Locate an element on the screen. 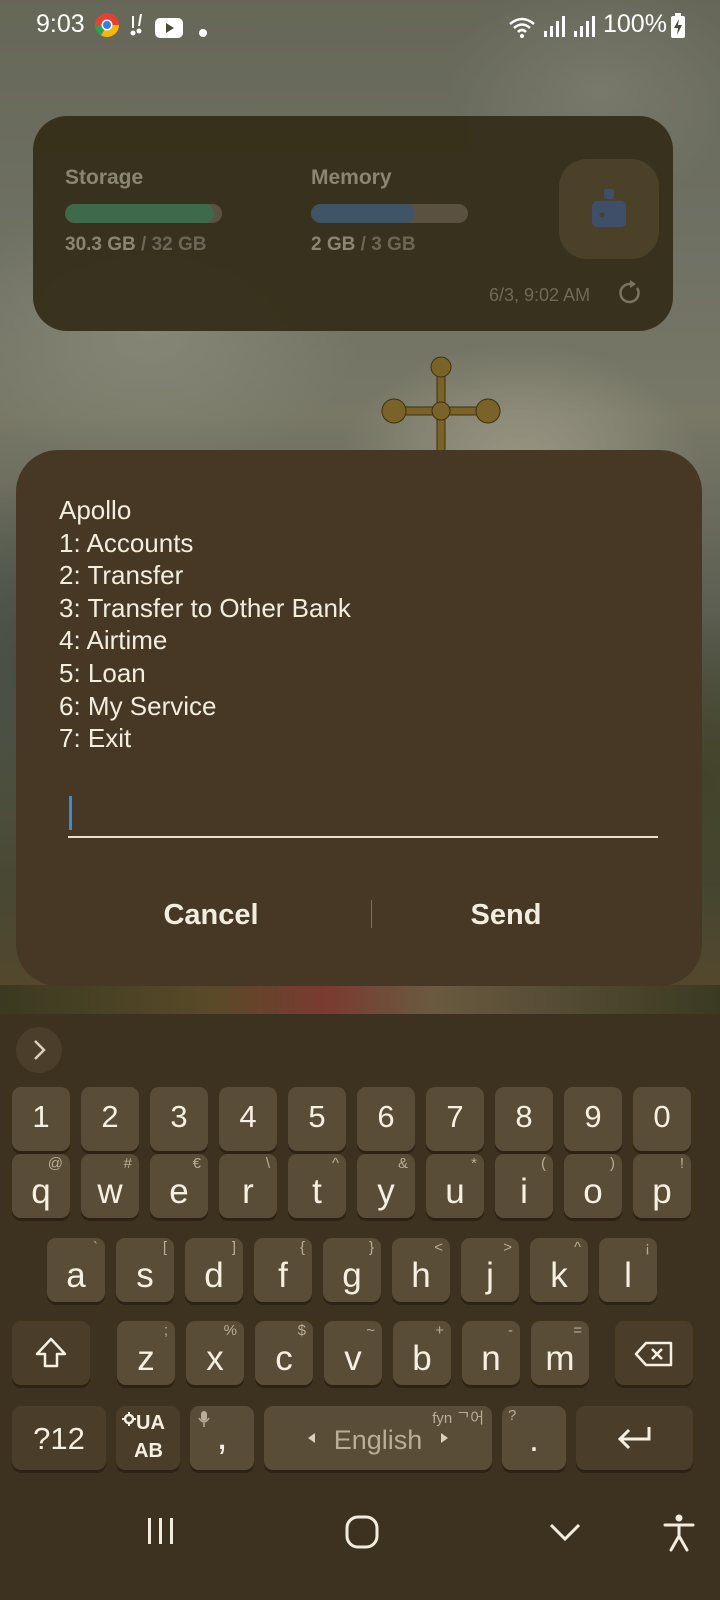 This screenshot has width=720, height=1600. key-k: ^ k is located at coordinates (559, 1270).